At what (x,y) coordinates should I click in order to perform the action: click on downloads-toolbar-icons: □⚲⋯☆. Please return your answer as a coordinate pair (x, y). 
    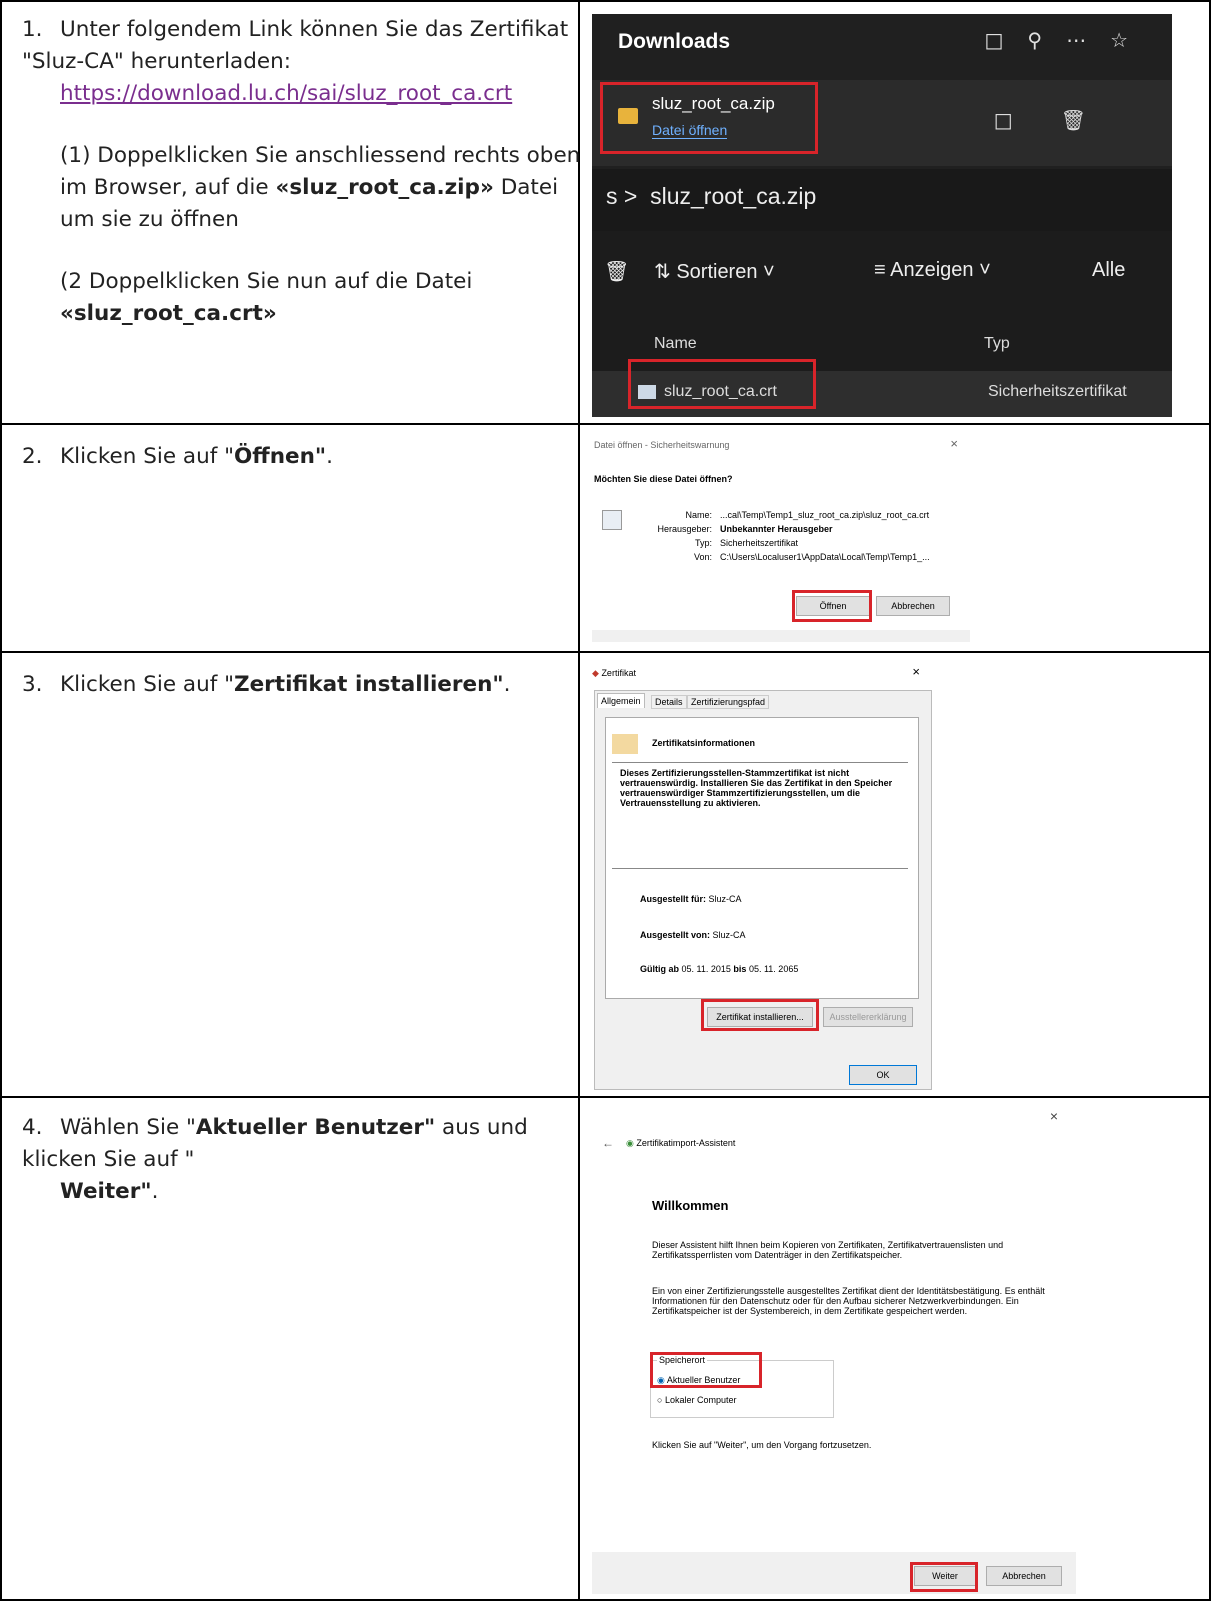
    Looking at the image, I should click on (1069, 40).